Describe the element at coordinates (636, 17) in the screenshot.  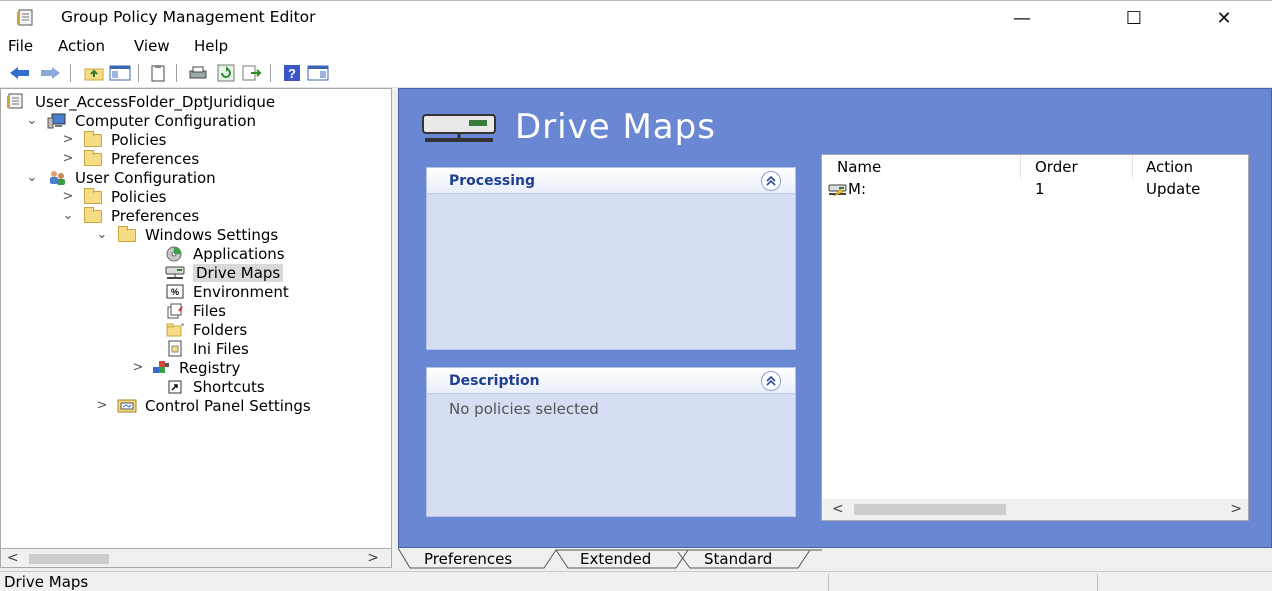
I see `title-bar: Group Policy Management Editor — ☐ ✕` at that location.